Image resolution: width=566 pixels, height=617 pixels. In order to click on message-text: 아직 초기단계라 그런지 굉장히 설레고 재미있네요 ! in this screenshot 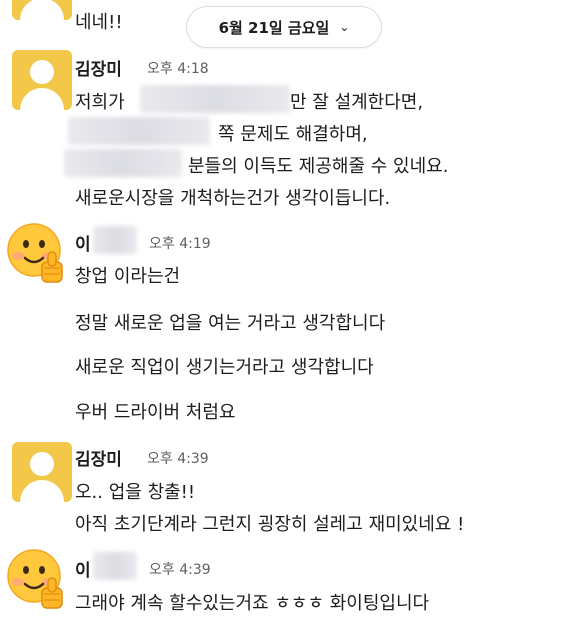, I will do `click(270, 524)`.